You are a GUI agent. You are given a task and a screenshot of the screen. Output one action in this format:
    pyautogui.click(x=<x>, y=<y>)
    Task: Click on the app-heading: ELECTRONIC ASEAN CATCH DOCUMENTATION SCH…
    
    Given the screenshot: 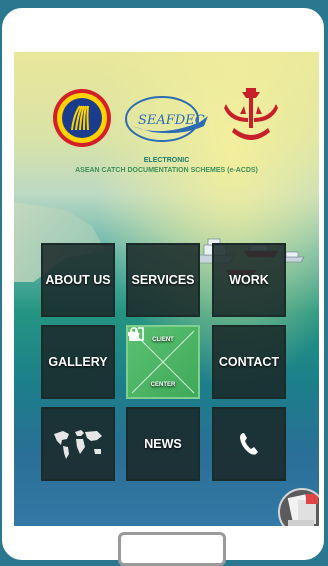 What is the action you would take?
    pyautogui.click(x=166, y=166)
    